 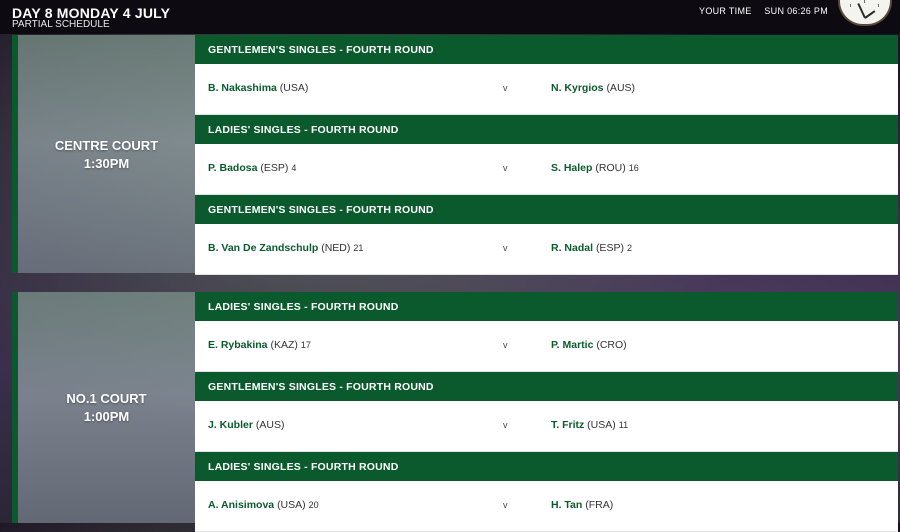 I want to click on match-row: E. Rybakina (KAZ) 17 v P. Martic (CRO), so click(x=546, y=346).